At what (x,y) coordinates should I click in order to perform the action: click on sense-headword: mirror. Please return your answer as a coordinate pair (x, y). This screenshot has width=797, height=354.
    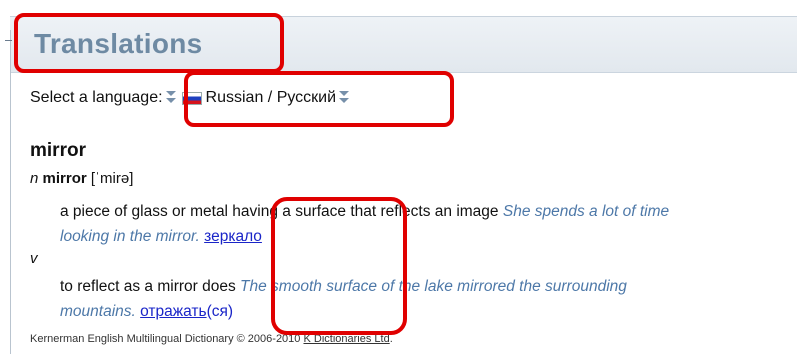
    Looking at the image, I should click on (64, 178).